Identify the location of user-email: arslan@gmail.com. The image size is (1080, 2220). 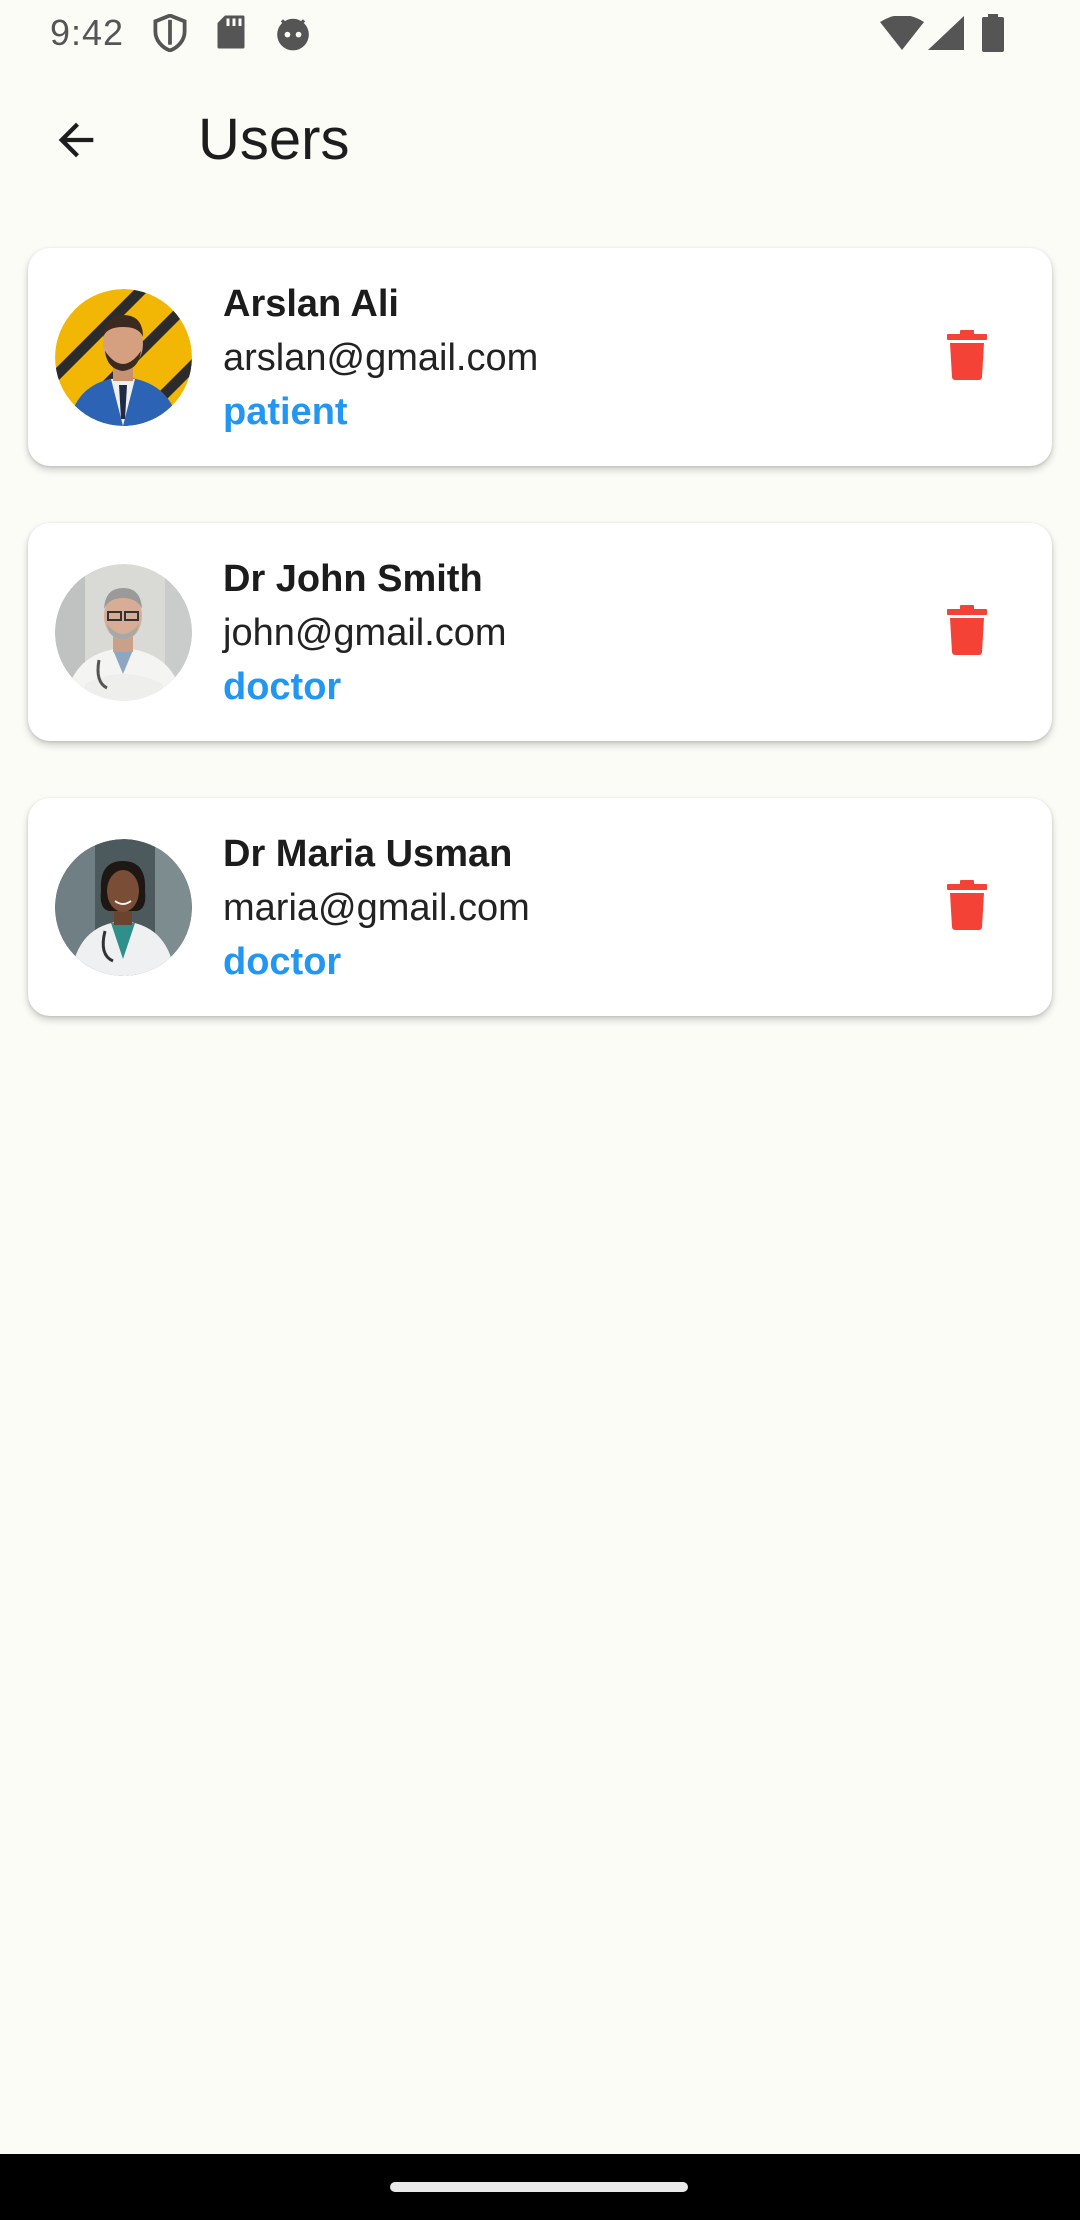
(381, 358).